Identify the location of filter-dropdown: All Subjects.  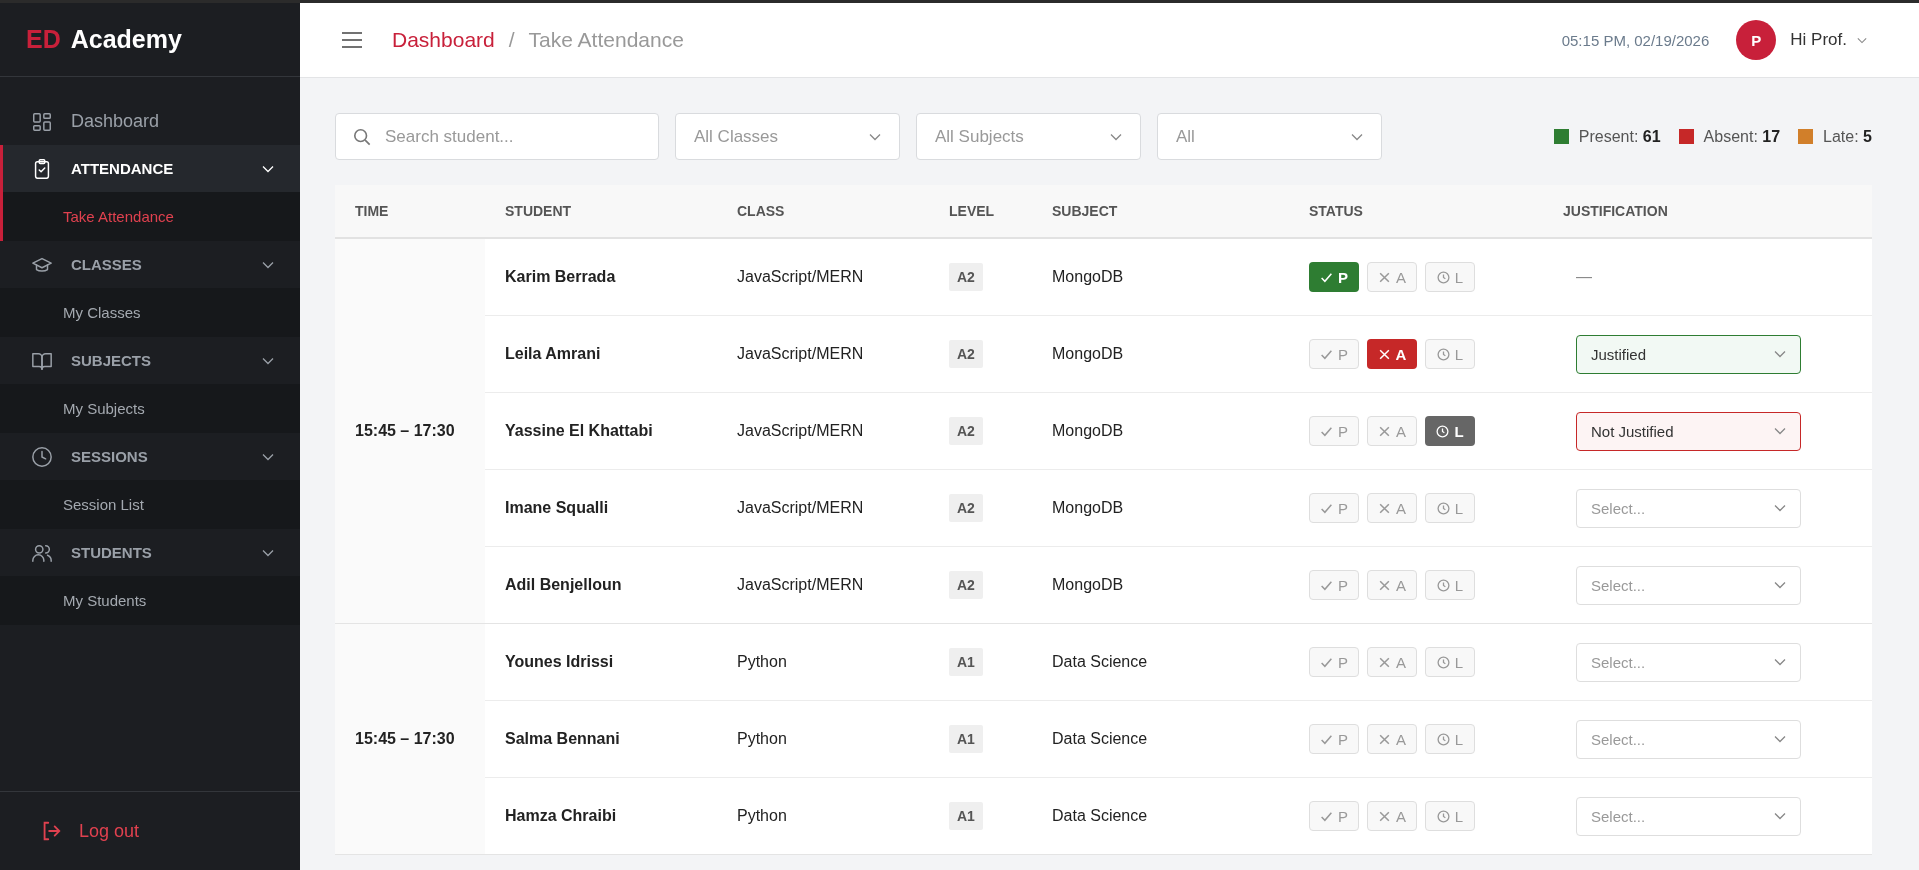
(1028, 136).